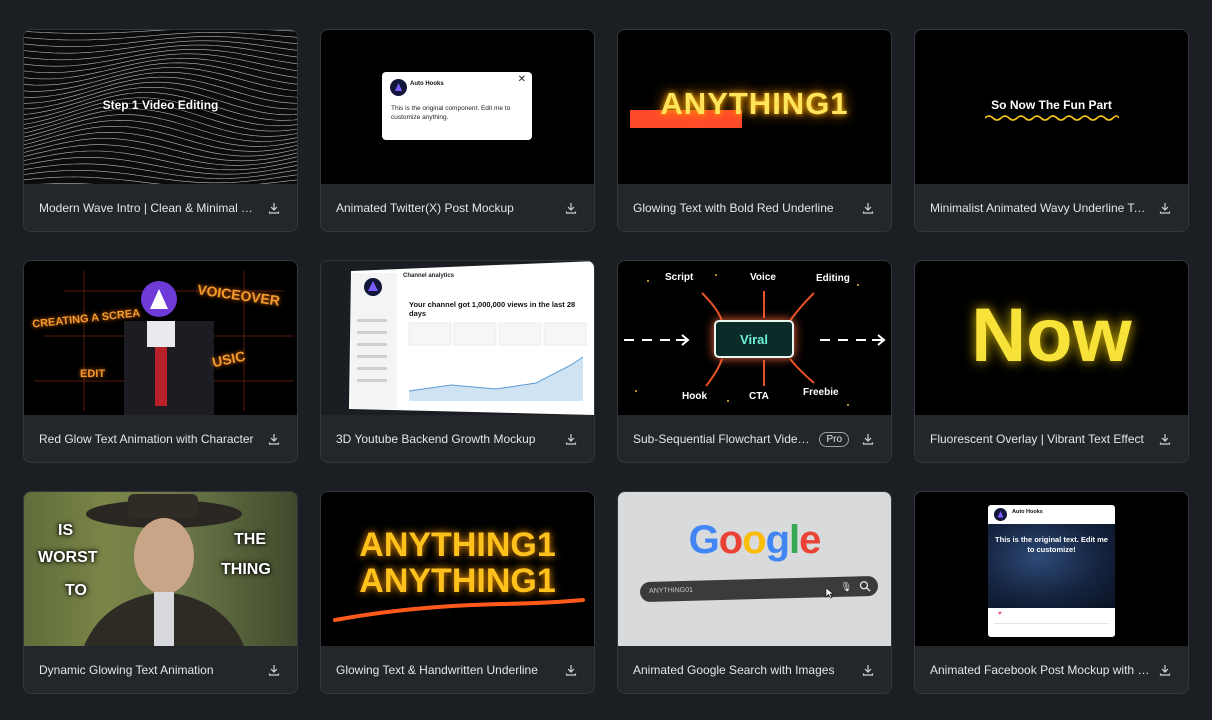 Image resolution: width=1212 pixels, height=720 pixels. What do you see at coordinates (66, 530) in the screenshot?
I see `thumb-word: IS` at bounding box center [66, 530].